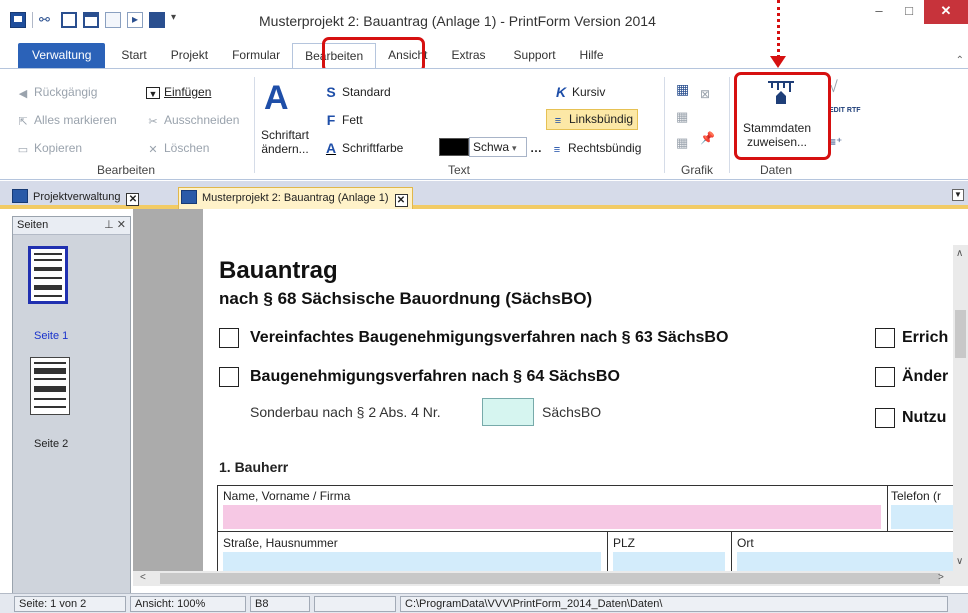  I want to click on select-all-button: ⇱ Alles markieren, so click(66, 120).